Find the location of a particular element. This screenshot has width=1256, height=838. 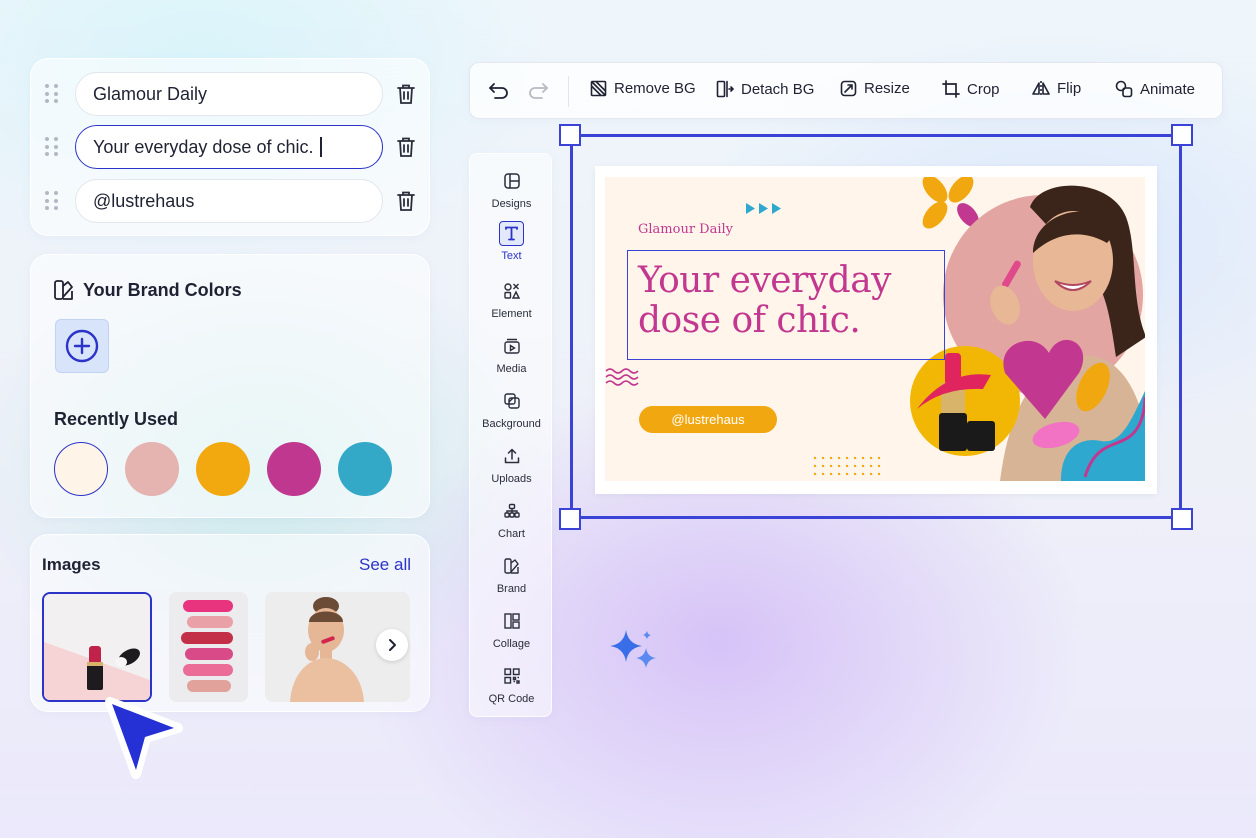

undo-icon is located at coordinates (499, 91).